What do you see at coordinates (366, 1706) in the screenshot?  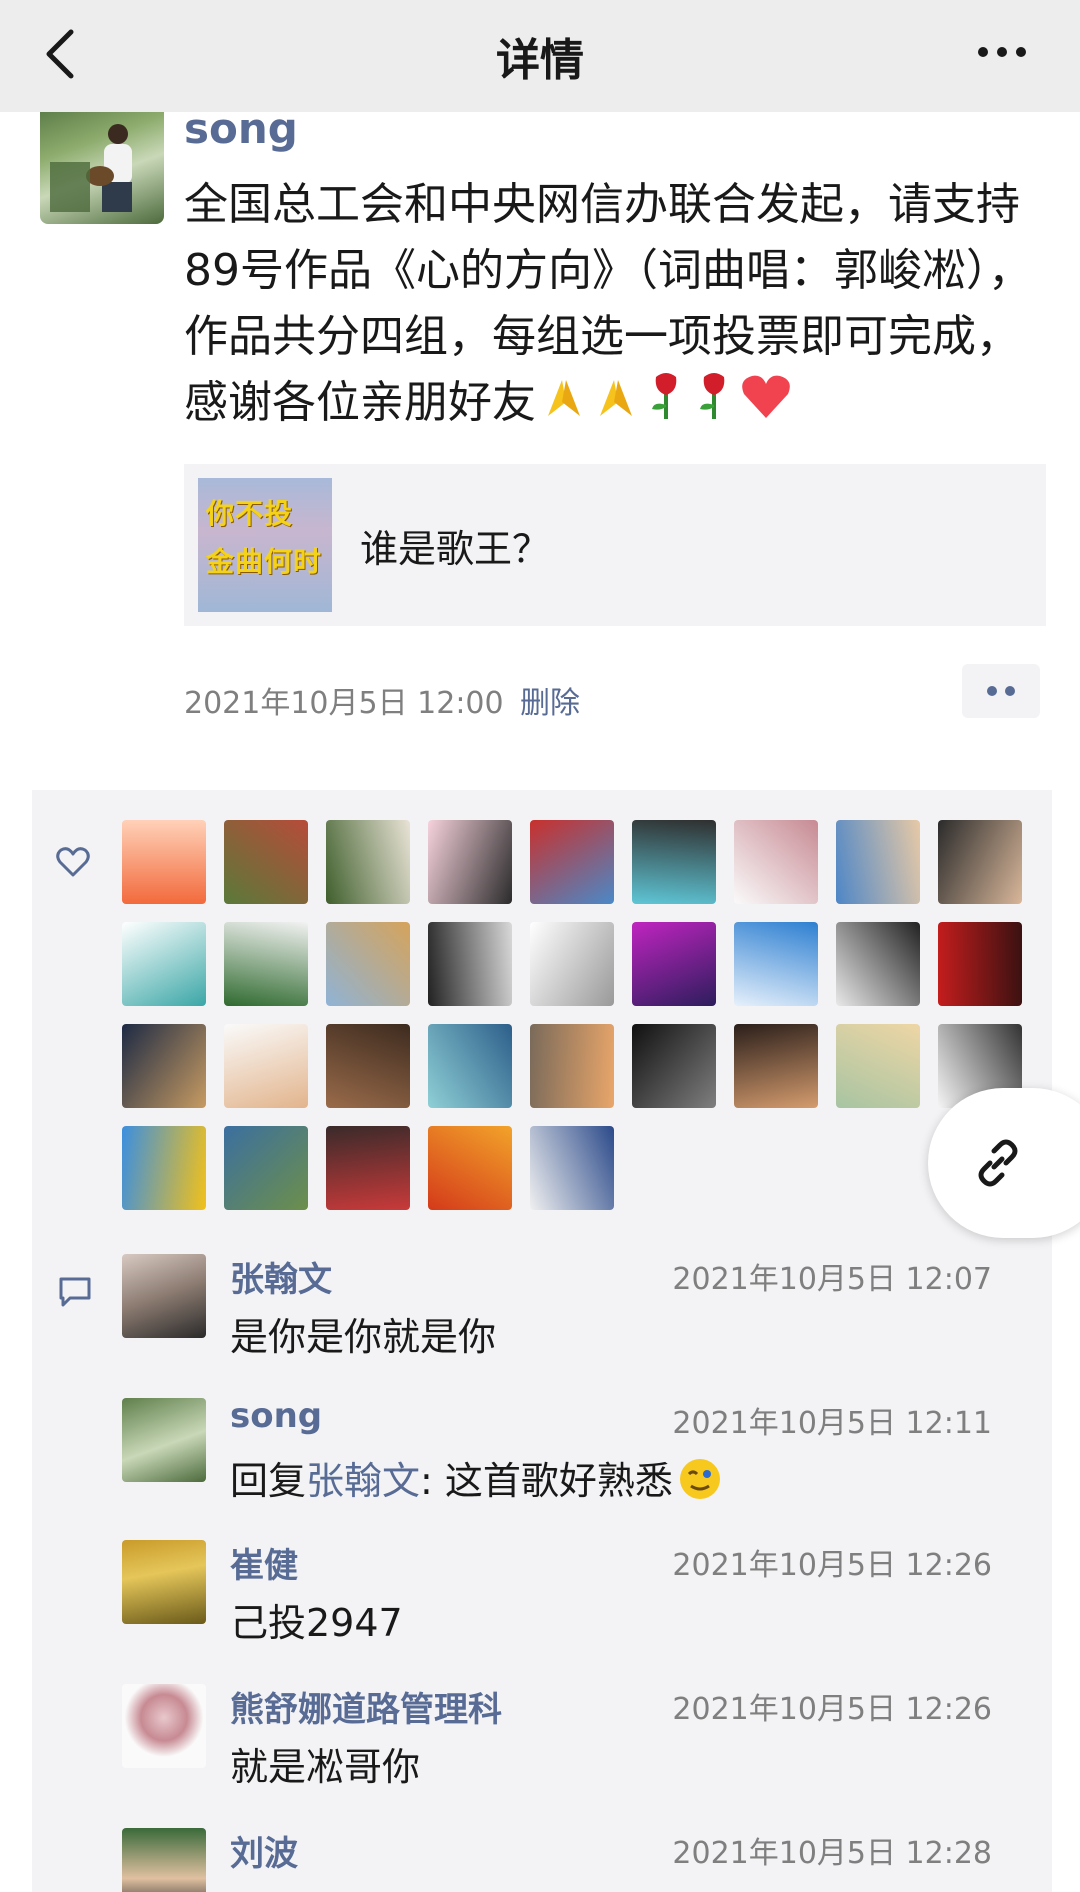 I see `commenter-name: 熊舒娜道路管理科` at bounding box center [366, 1706].